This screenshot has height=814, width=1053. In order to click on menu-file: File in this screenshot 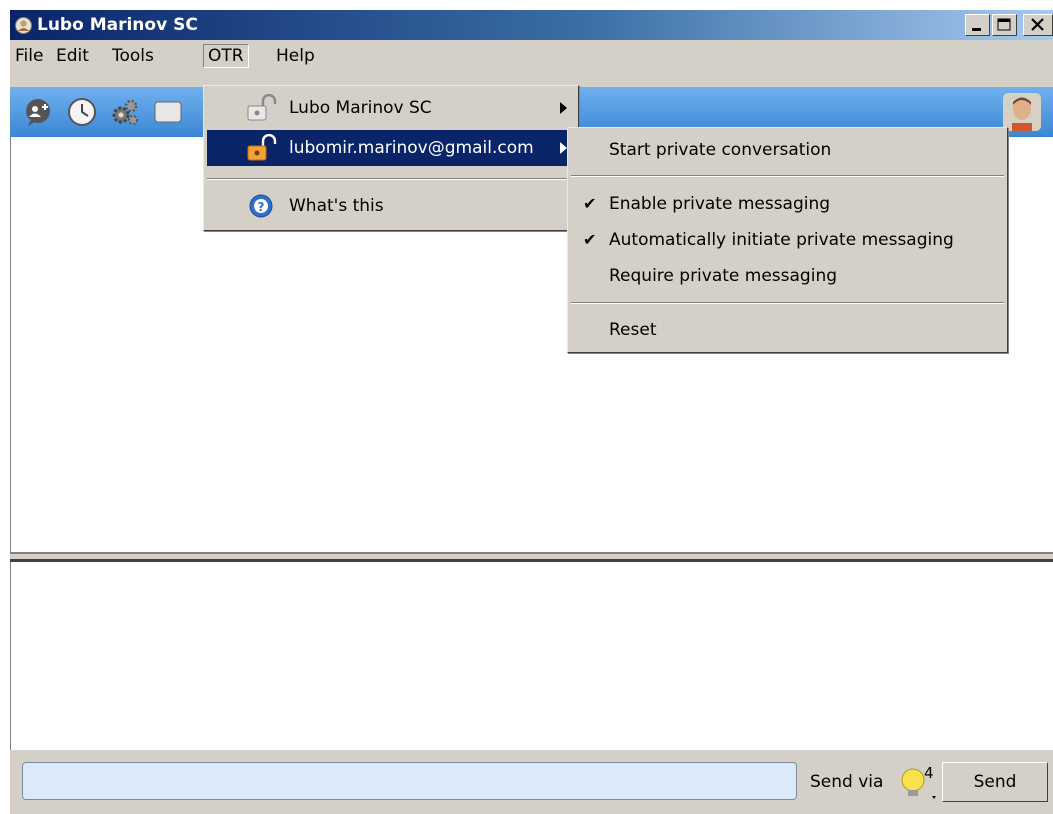, I will do `click(29, 56)`.